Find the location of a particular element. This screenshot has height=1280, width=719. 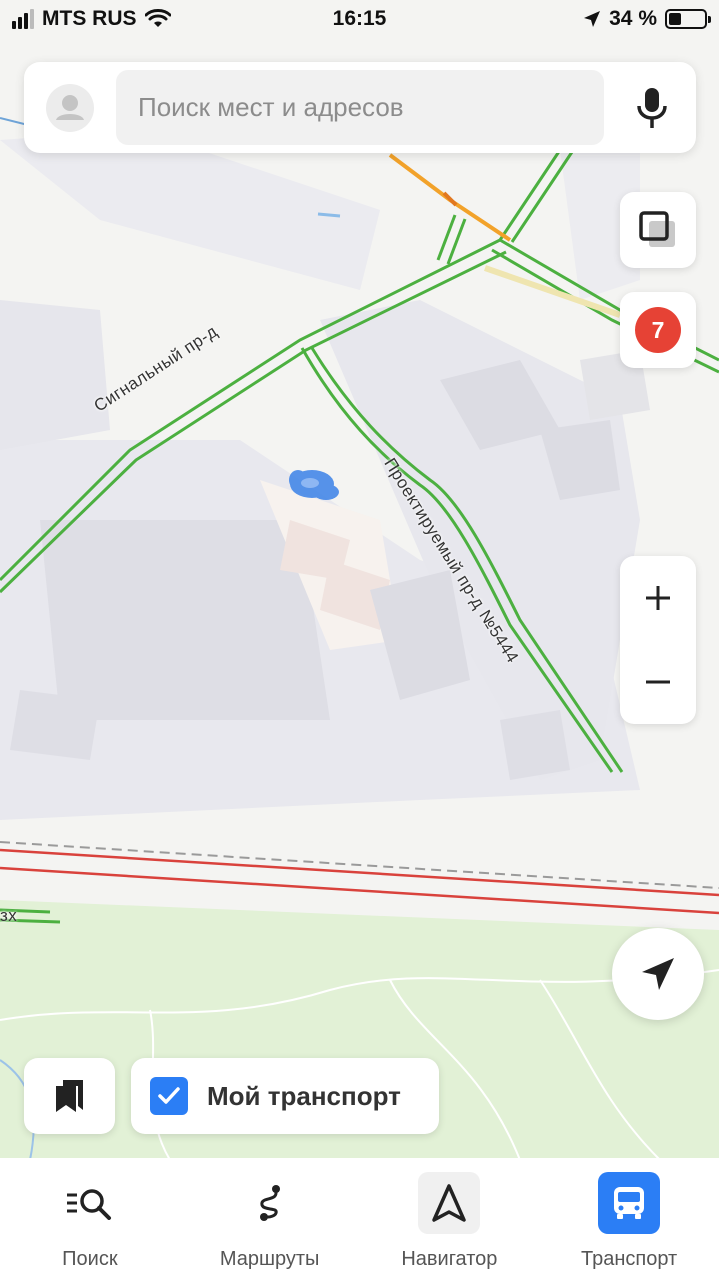

nav-item-transport: Транспорт is located at coordinates (629, 1219).